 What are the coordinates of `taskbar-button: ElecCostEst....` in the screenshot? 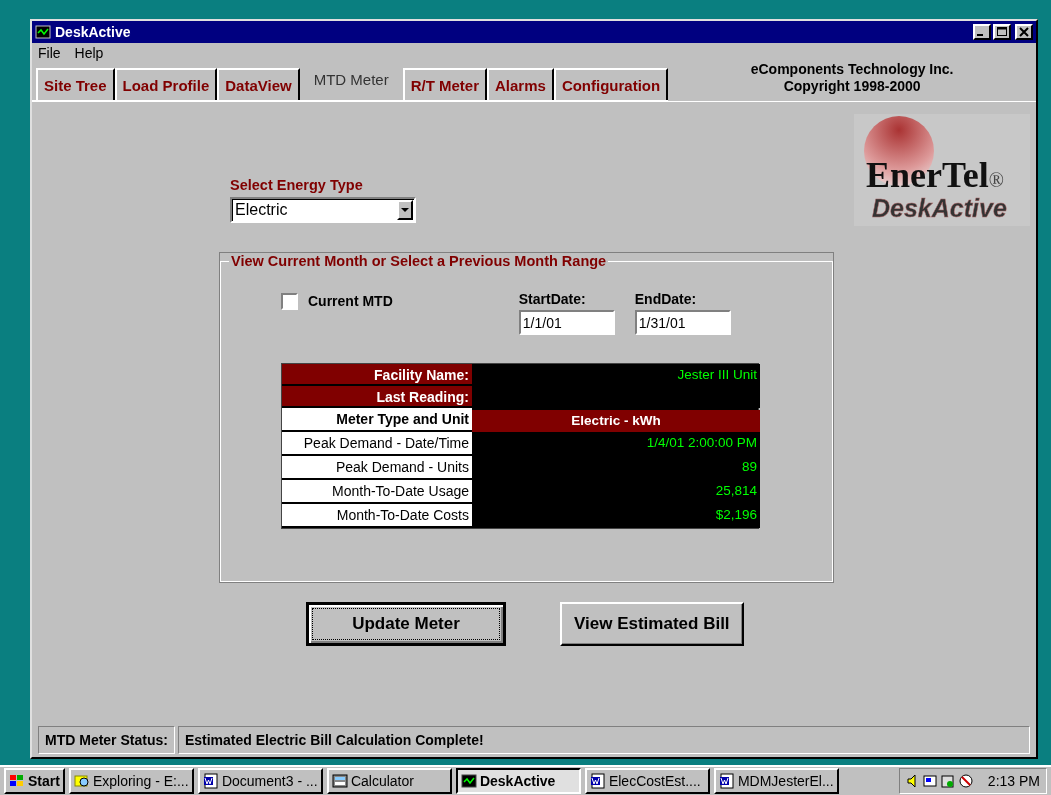 It's located at (647, 781).